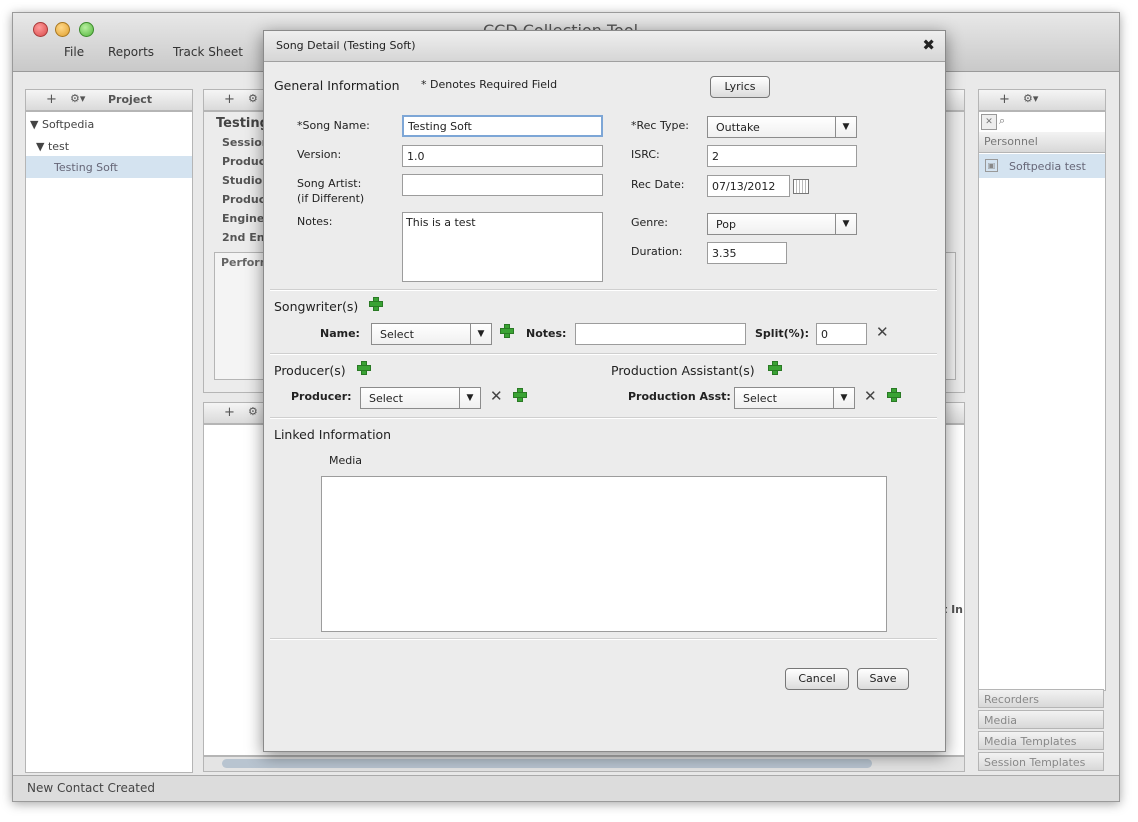  What do you see at coordinates (1041, 761) in the screenshot?
I see `tab-session-templates: Session Templates` at bounding box center [1041, 761].